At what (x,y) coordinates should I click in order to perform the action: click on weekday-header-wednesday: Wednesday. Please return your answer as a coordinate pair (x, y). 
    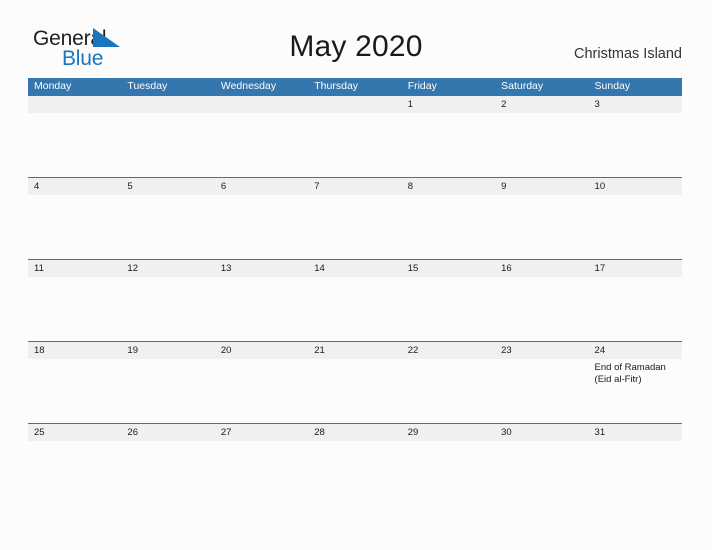
    Looking at the image, I should click on (248, 86).